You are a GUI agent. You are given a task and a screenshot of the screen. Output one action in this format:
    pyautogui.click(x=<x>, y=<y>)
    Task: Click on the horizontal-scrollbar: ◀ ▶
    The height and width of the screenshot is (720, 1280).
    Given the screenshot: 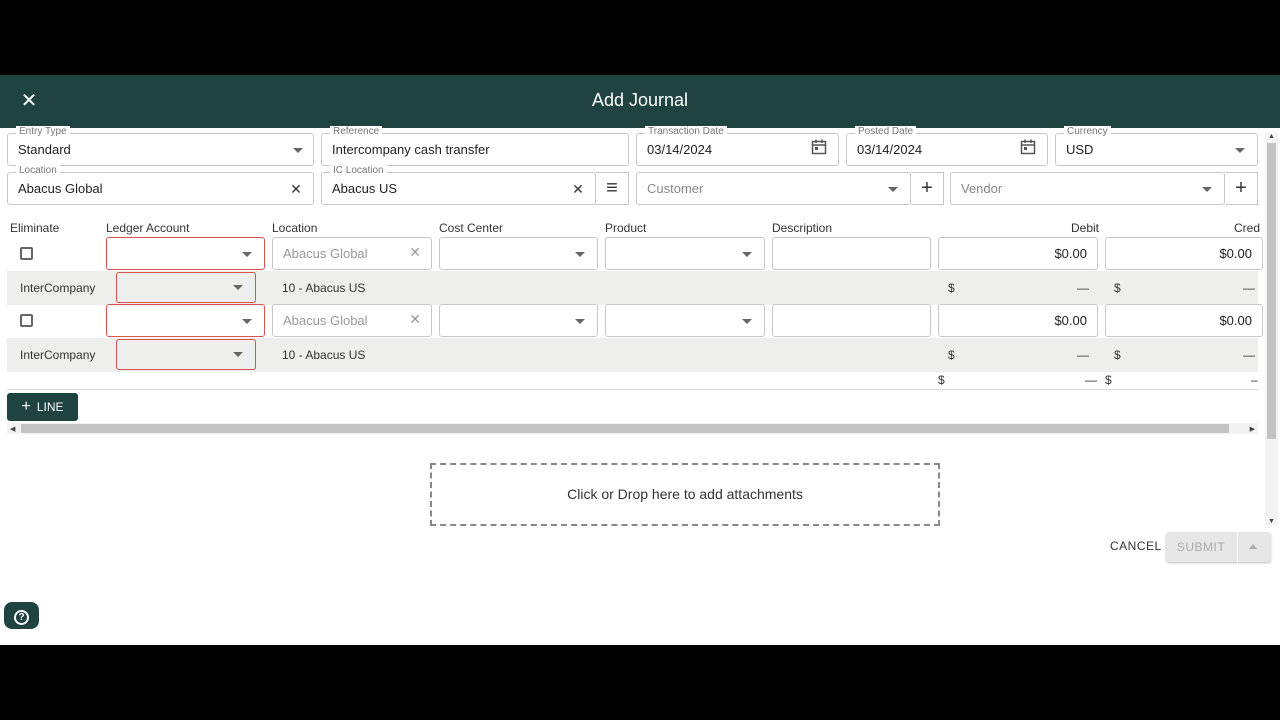 What is the action you would take?
    pyautogui.click(x=632, y=428)
    